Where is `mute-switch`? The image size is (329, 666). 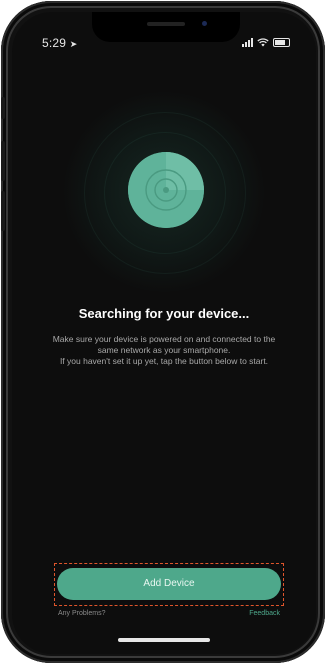 mute-switch is located at coordinates (3, 108).